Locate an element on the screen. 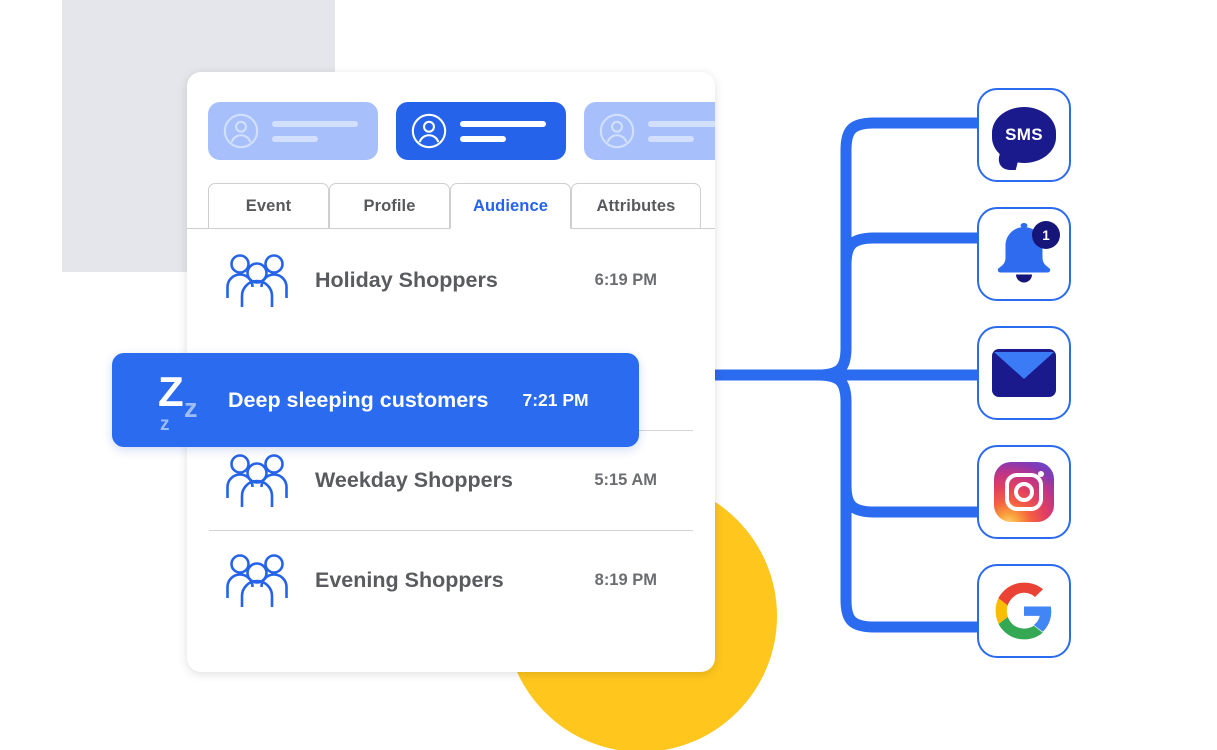  sms-label: SMS is located at coordinates (1024, 134).